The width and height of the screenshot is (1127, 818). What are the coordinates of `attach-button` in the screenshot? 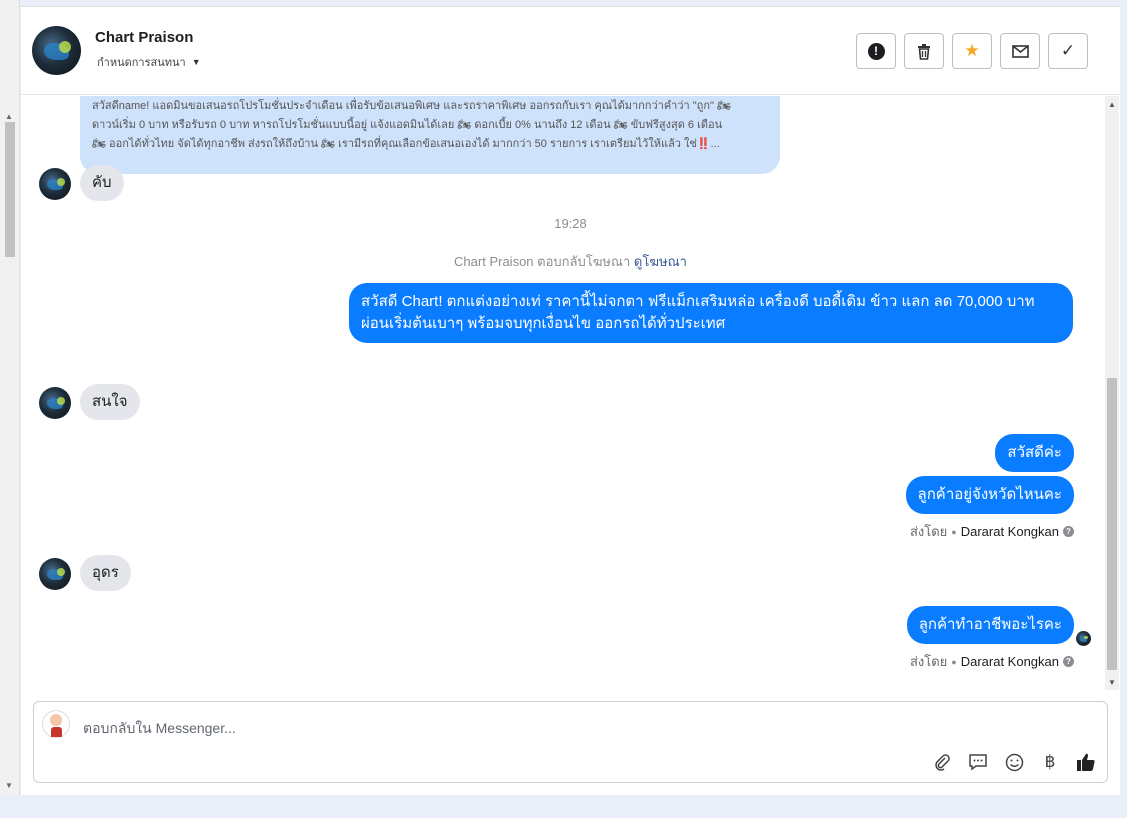 It's located at (942, 762).